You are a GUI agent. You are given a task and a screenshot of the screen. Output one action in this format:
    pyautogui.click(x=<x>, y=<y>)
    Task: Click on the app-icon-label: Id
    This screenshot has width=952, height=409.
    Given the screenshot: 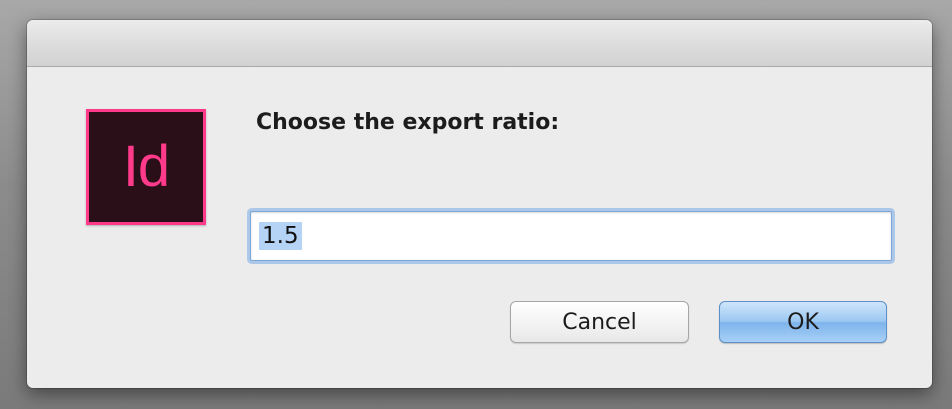 What is the action you would take?
    pyautogui.click(x=146, y=166)
    